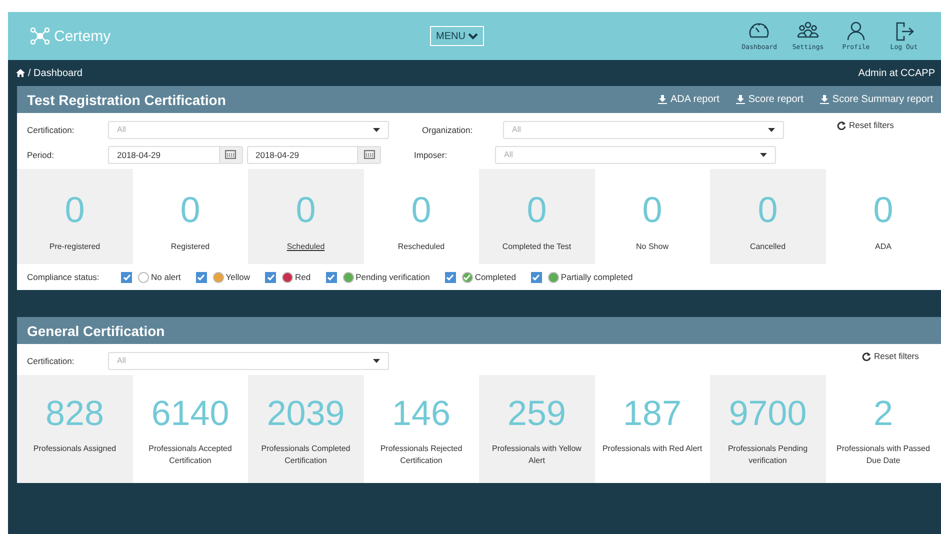 This screenshot has width=941, height=534. What do you see at coordinates (448, 129) in the screenshot?
I see `field-label: Organization:` at bounding box center [448, 129].